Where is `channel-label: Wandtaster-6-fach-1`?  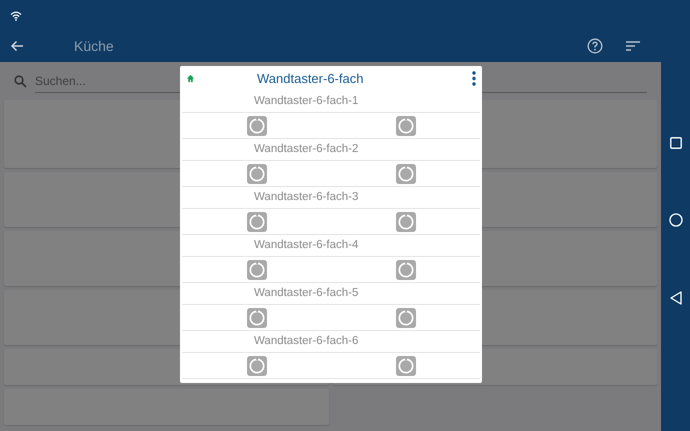 channel-label: Wandtaster-6-fach-1 is located at coordinates (306, 101).